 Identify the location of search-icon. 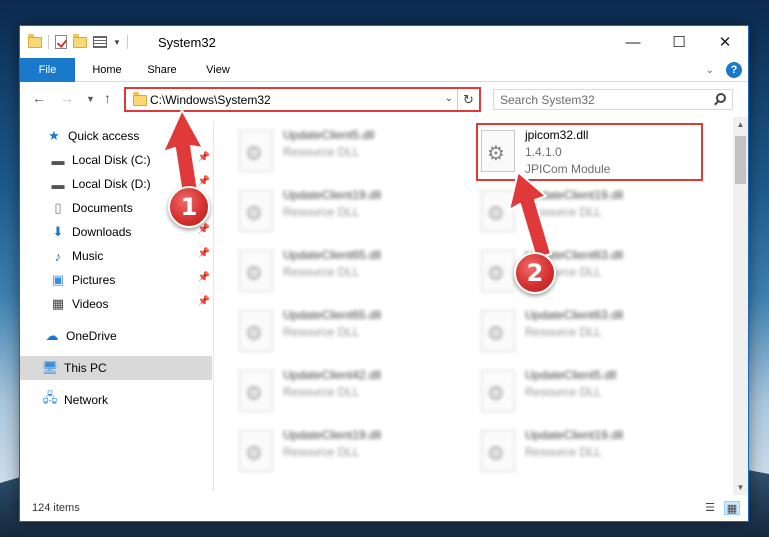
(721, 98).